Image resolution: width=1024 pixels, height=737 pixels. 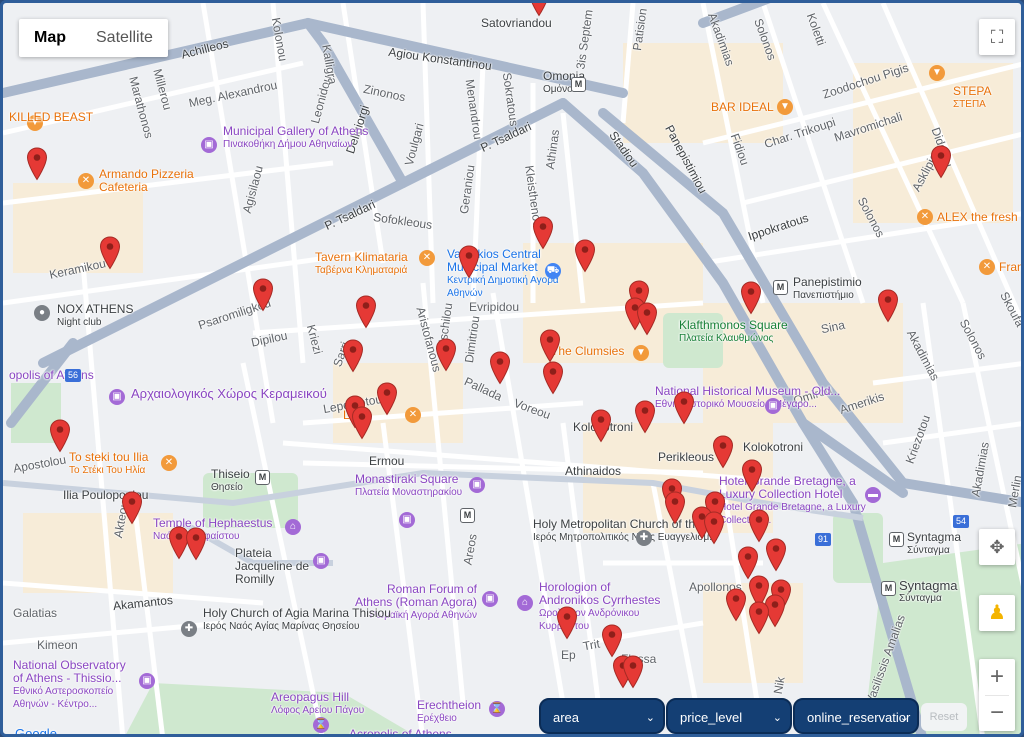 What do you see at coordinates (873, 495) in the screenshot?
I see `hotel-icon: ▬` at bounding box center [873, 495].